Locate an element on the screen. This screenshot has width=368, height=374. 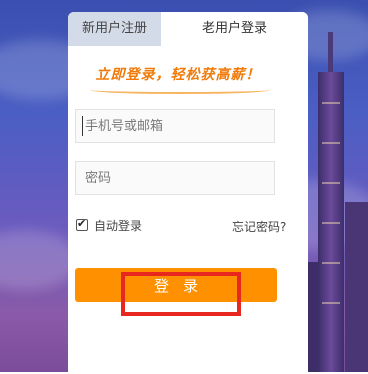
tower is located at coordinates (331, 202).